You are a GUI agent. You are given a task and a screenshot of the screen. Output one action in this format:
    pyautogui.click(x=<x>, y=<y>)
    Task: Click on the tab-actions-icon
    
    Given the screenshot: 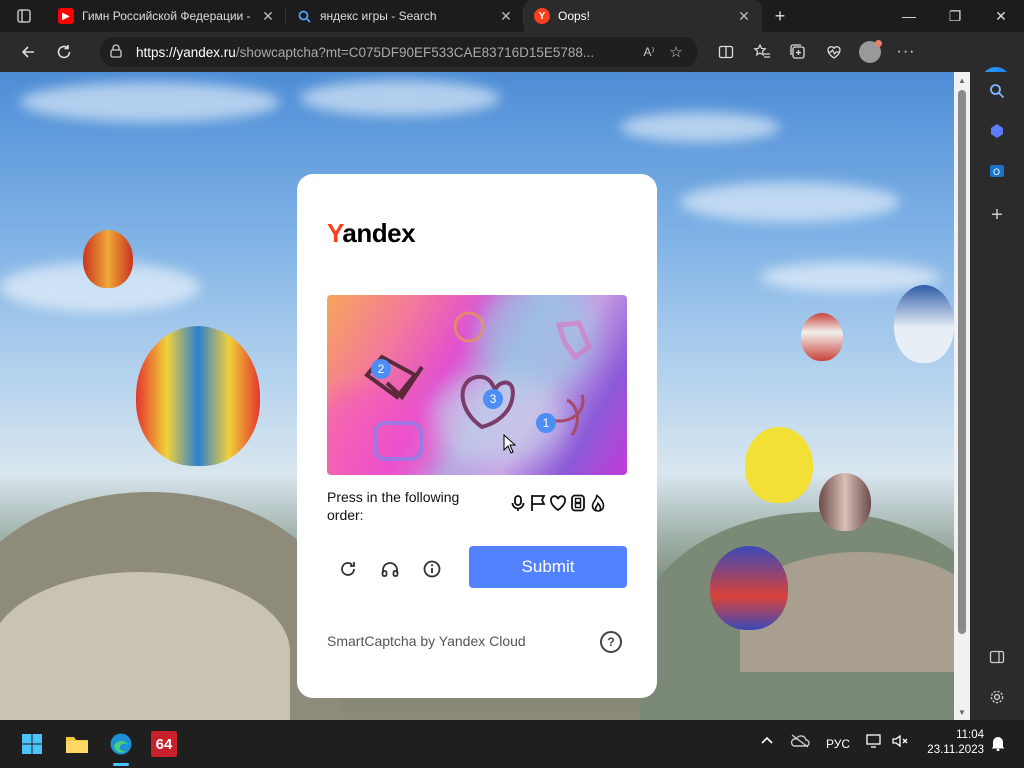 What is the action you would take?
    pyautogui.click(x=24, y=16)
    